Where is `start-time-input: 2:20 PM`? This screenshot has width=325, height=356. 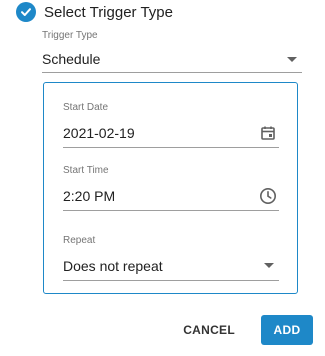
start-time-input: 2:20 PM is located at coordinates (171, 197).